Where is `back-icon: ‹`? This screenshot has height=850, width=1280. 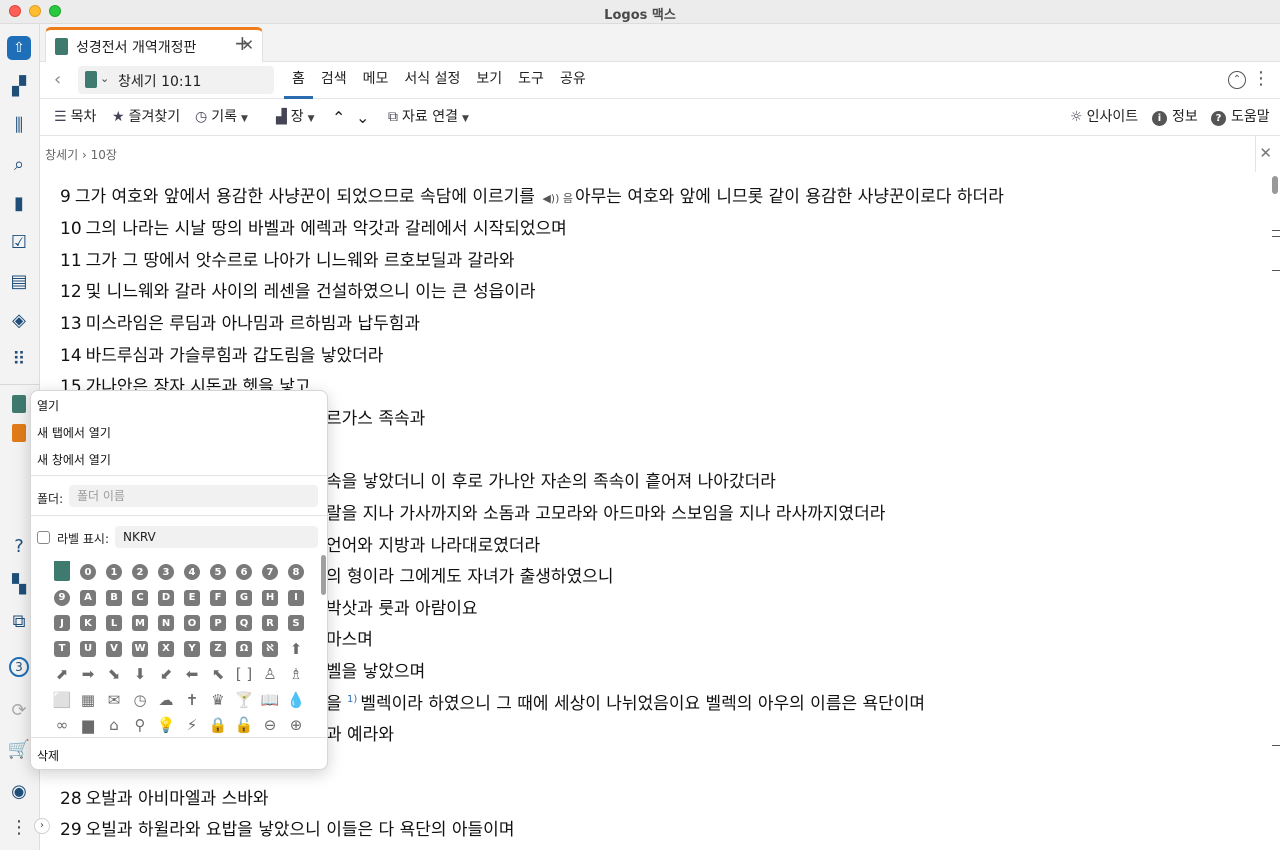
back-icon: ‹ is located at coordinates (57, 79).